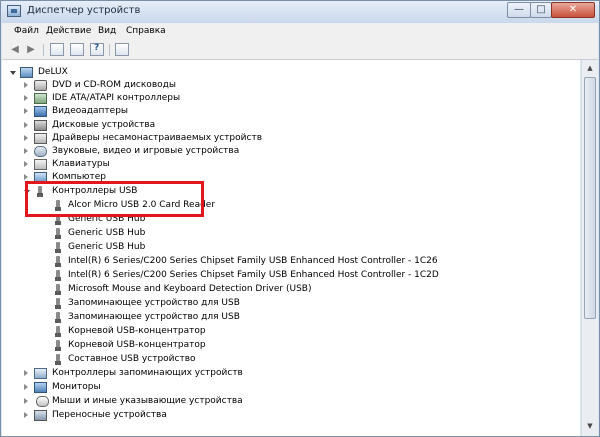  I want to click on title-bar: Диспетчер устройств — □ ✕, so click(300, 12).